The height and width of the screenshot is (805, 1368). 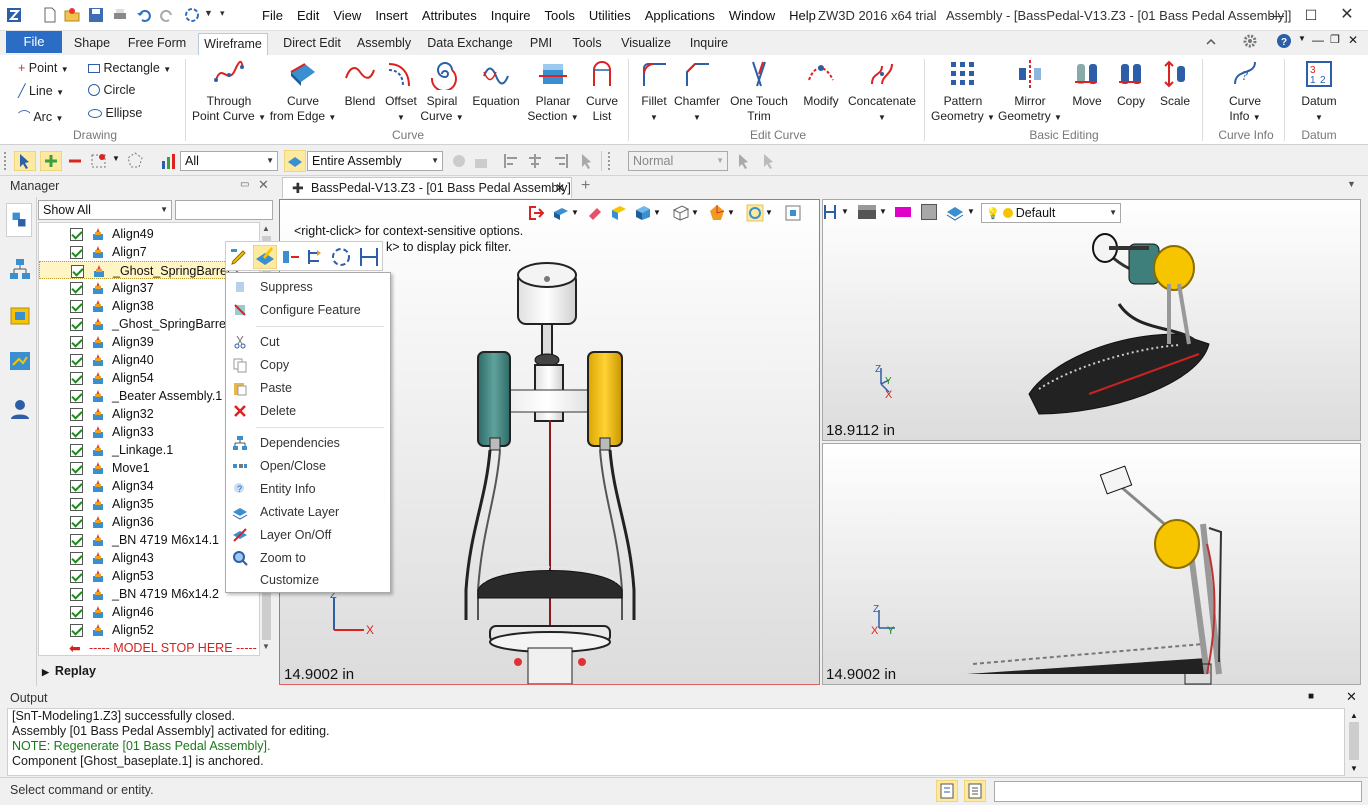 What do you see at coordinates (266, 646) in the screenshot?
I see `scroll-down-icon: ▼` at bounding box center [266, 646].